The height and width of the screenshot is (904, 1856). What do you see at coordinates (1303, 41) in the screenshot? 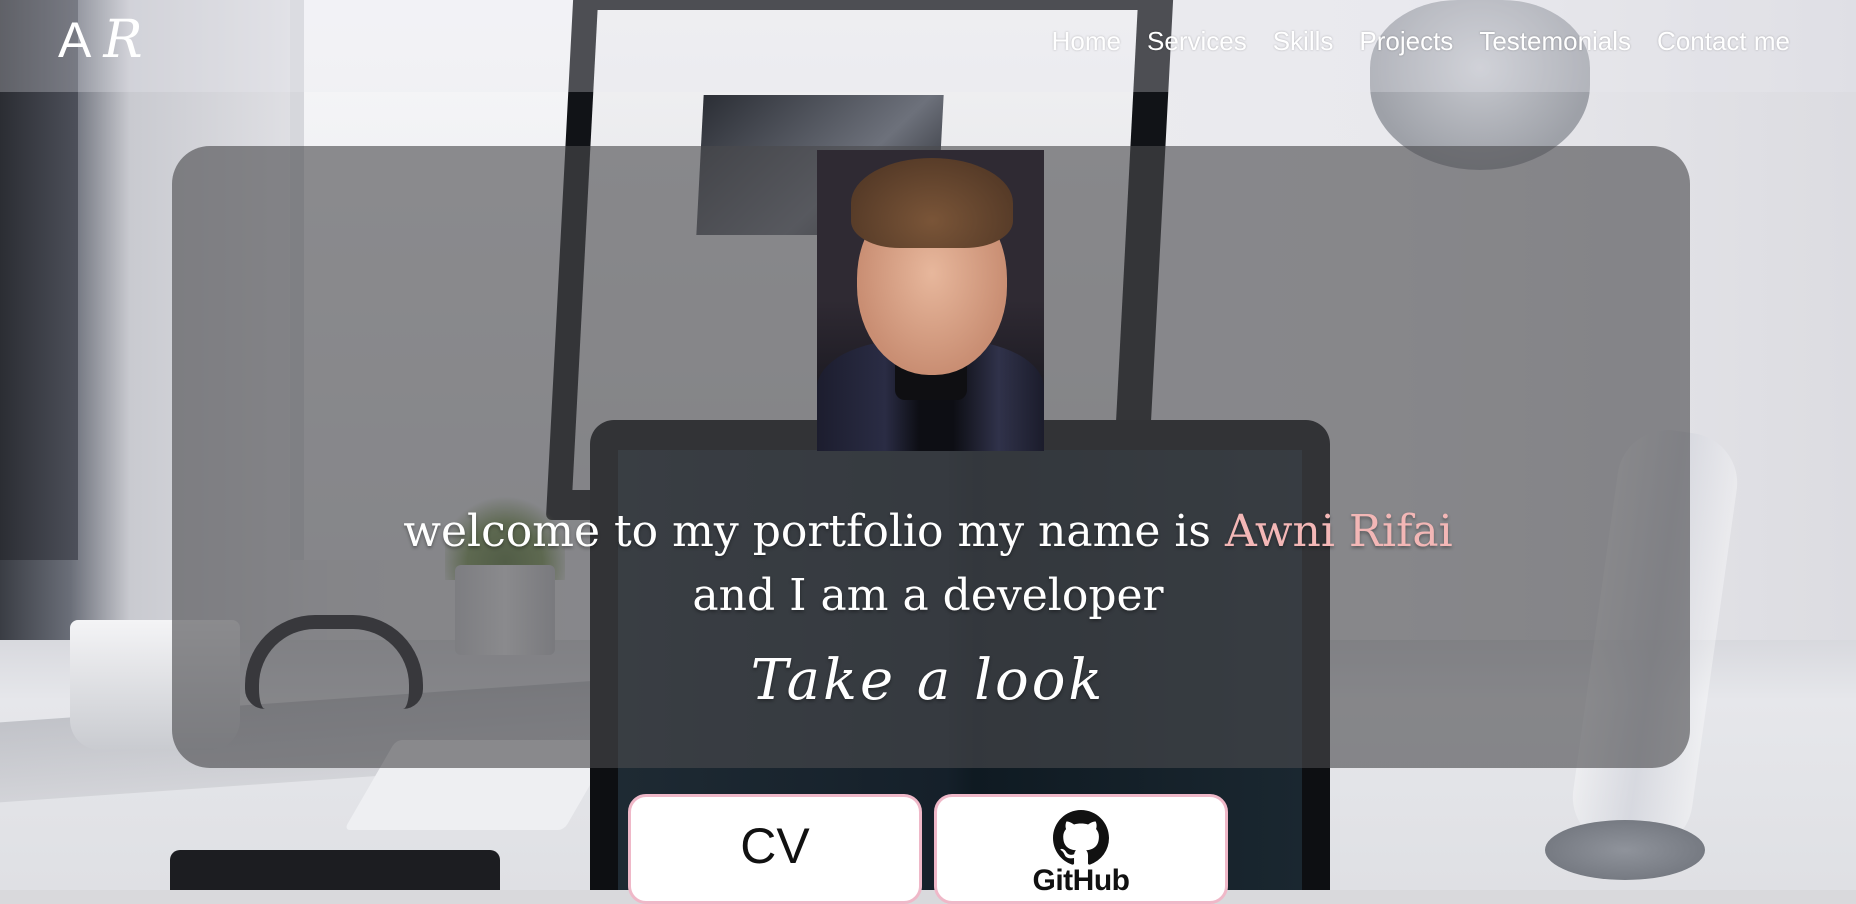
I see `nav-link-skills: Skills` at bounding box center [1303, 41].